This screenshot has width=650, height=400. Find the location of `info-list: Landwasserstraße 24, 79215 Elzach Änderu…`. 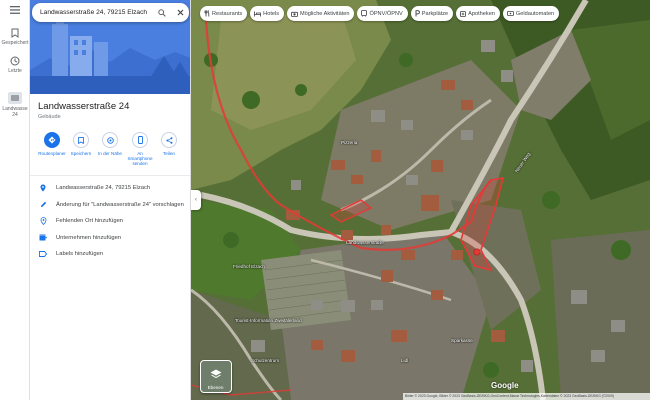

info-list: Landwasserstraße 24, 79215 Elzach Änderu… is located at coordinates (110, 221).